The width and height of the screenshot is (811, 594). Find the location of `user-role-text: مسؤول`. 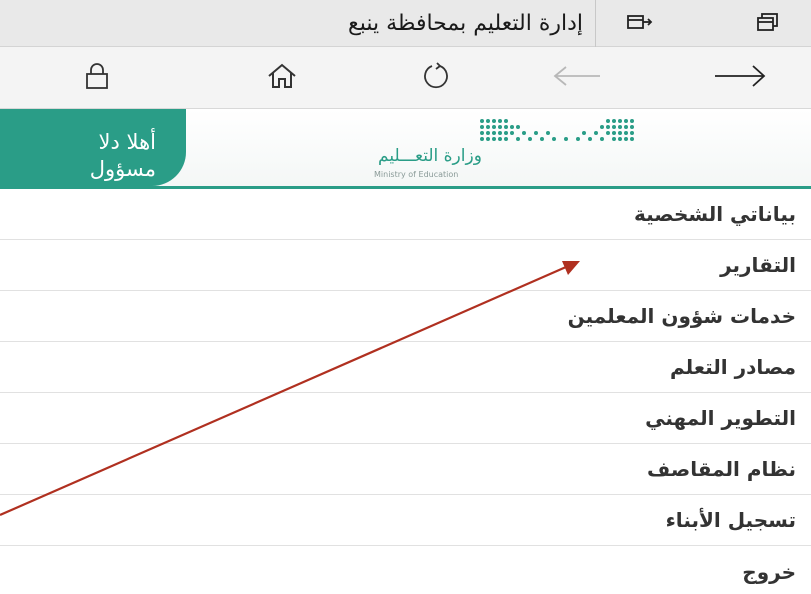

user-role-text: مسؤول is located at coordinates (122, 169).